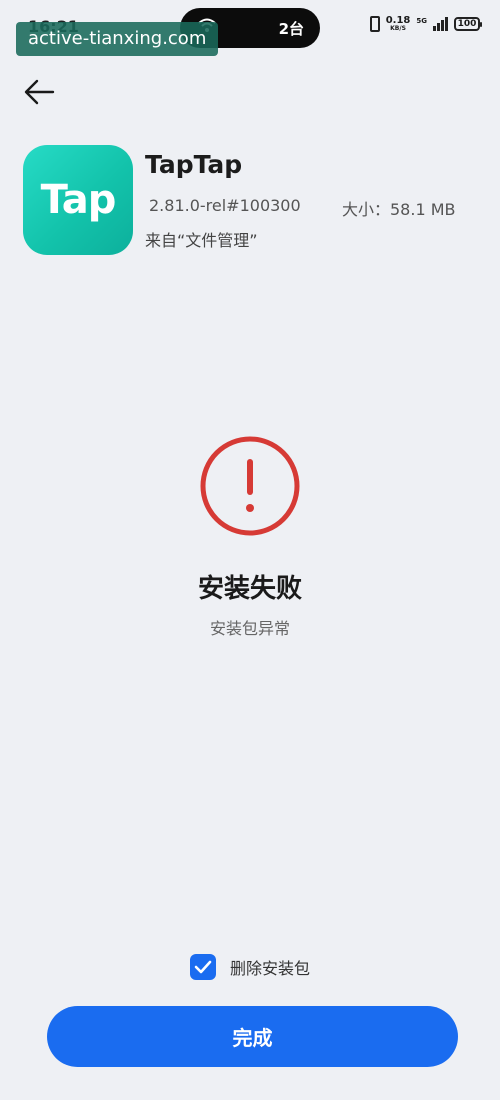 The image size is (500, 1100). I want to click on app-icon-logo: Tap, so click(78, 200).